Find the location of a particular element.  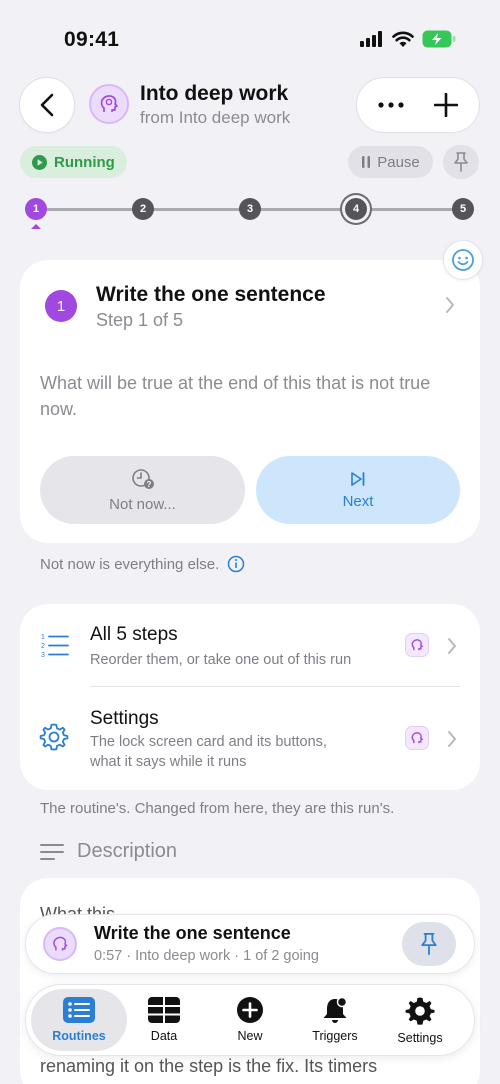

running-label: Running is located at coordinates (84, 162).